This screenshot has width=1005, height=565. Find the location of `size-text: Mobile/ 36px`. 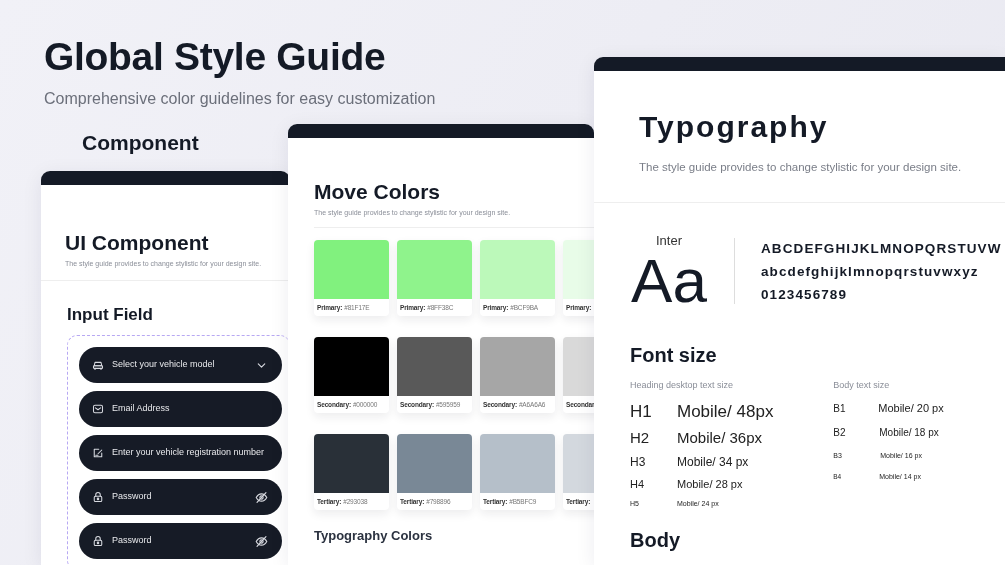

size-text: Mobile/ 36px is located at coordinates (720, 437).